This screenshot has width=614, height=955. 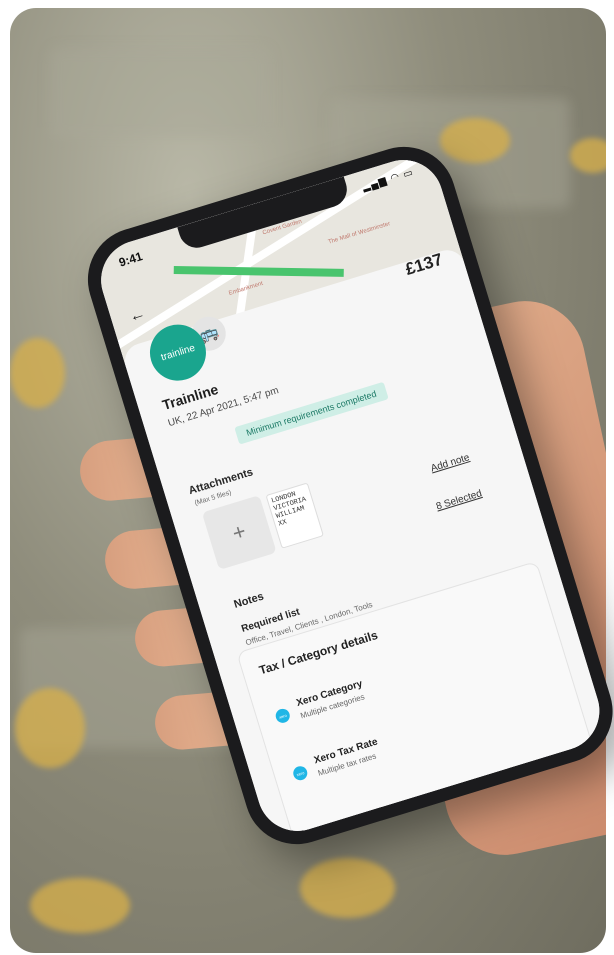 What do you see at coordinates (258, 271) in the screenshot?
I see `route-line` at bounding box center [258, 271].